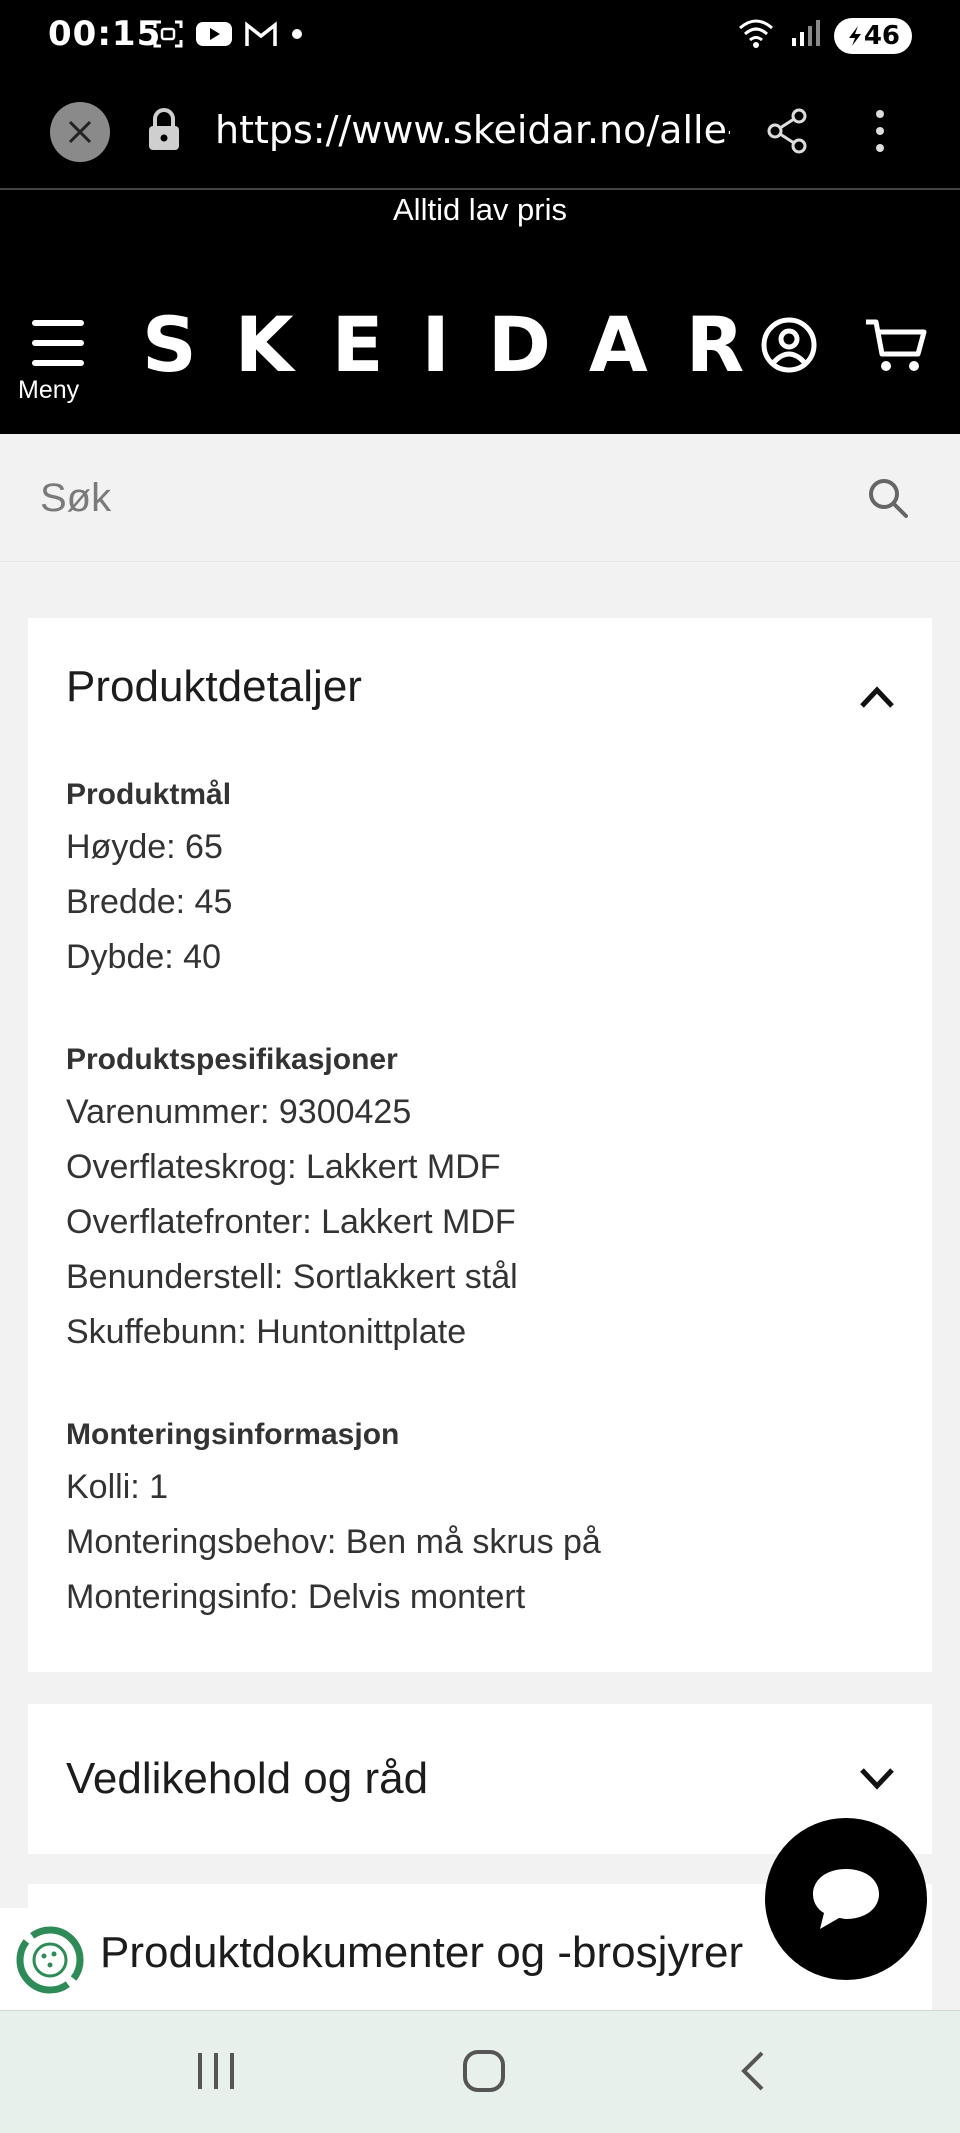  Describe the element at coordinates (48, 390) in the screenshot. I see `menu-label: Meny` at that location.